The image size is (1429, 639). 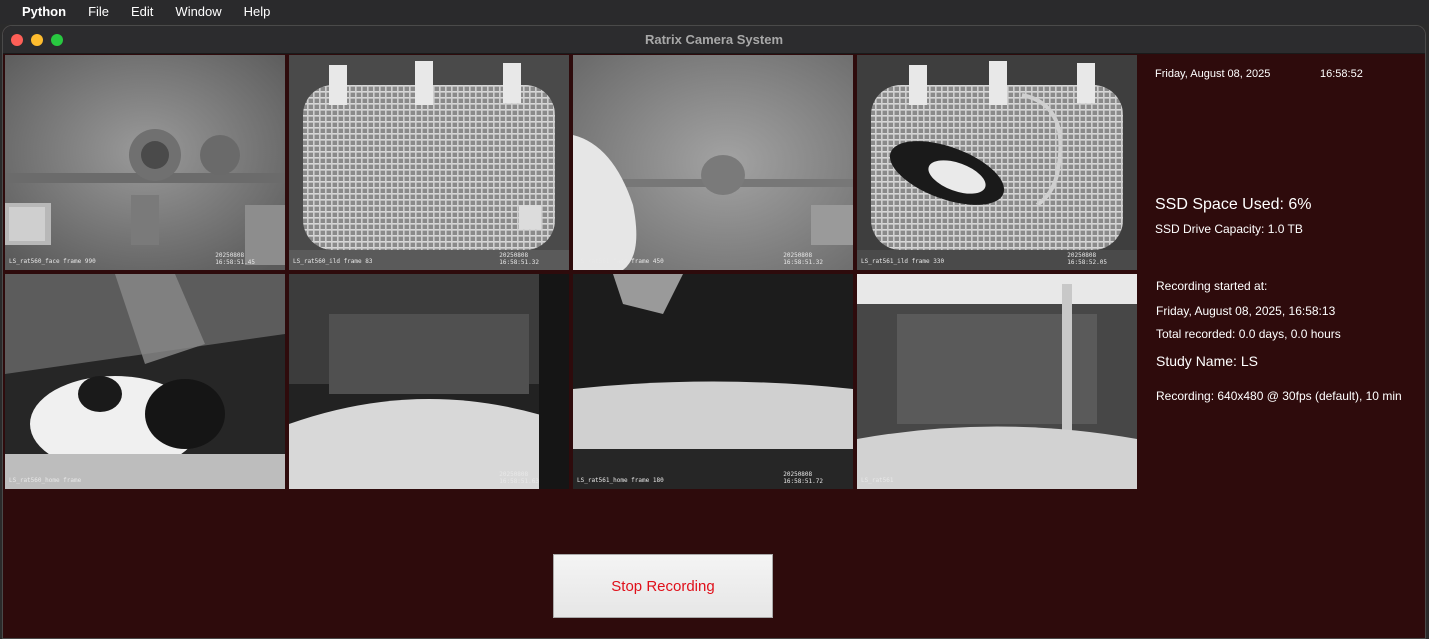 I want to click on menu-edit: Edit, so click(x=142, y=12).